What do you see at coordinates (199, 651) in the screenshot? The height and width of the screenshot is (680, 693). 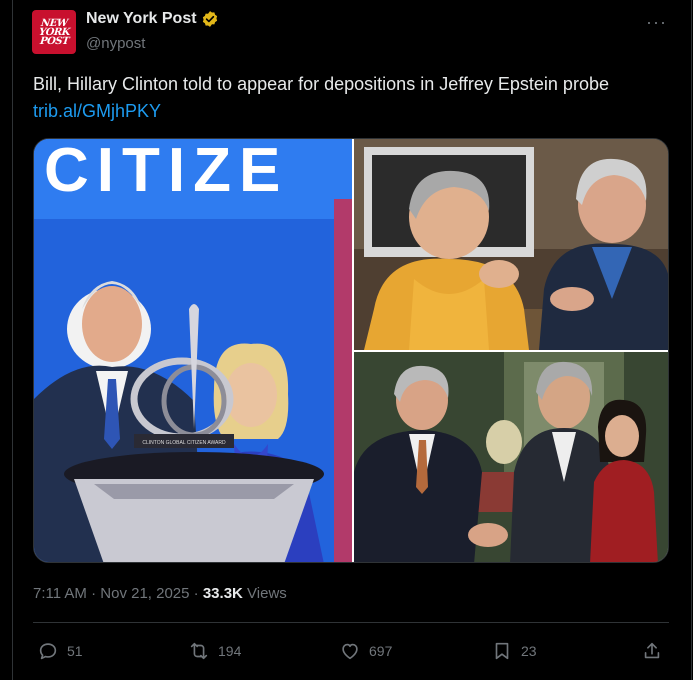 I see `repost-icon` at bounding box center [199, 651].